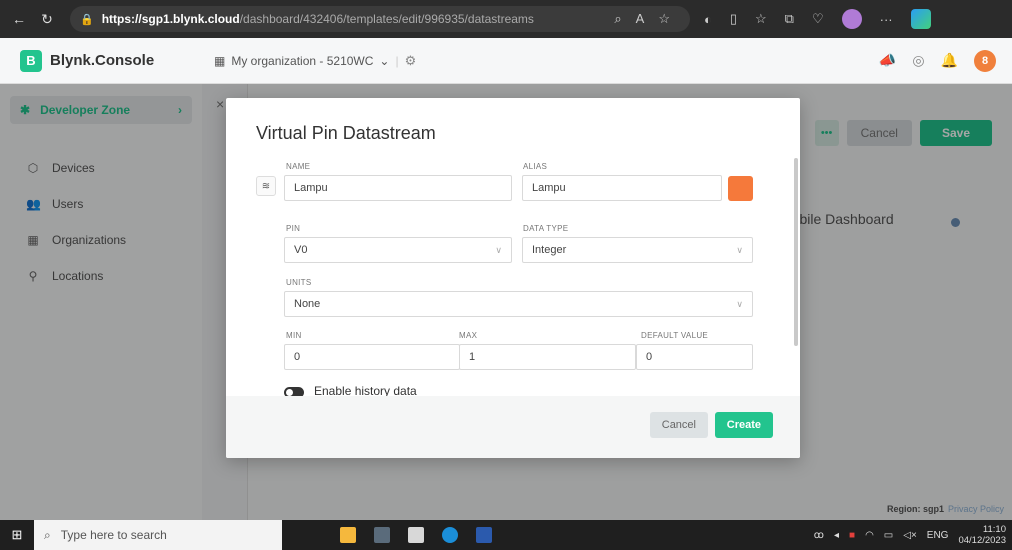  What do you see at coordinates (920, 19) in the screenshot?
I see `copilot-icon` at bounding box center [920, 19].